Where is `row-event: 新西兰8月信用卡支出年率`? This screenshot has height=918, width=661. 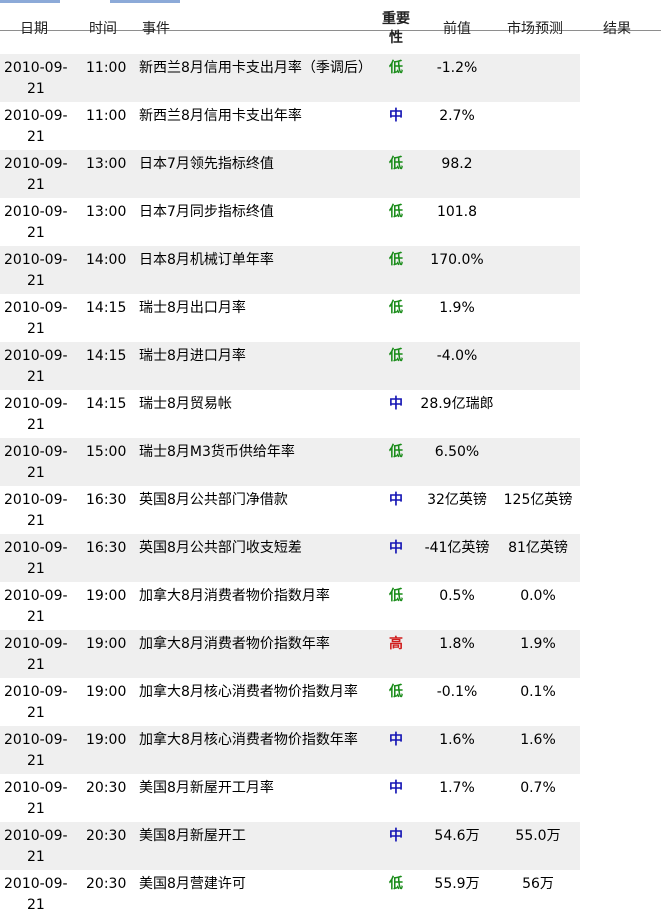
row-event: 新西兰8月信用卡支出年率 is located at coordinates (220, 116).